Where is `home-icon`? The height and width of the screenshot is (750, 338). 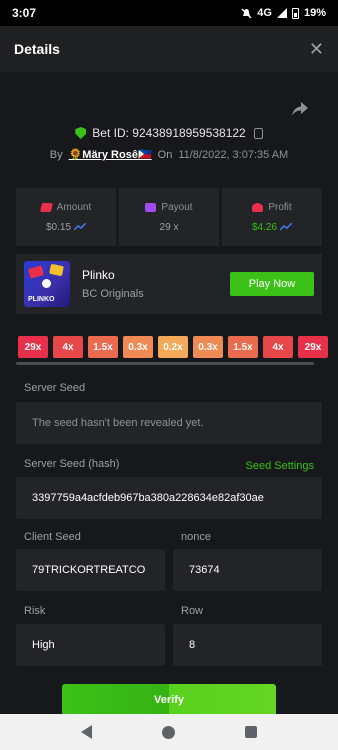
home-icon is located at coordinates (168, 732).